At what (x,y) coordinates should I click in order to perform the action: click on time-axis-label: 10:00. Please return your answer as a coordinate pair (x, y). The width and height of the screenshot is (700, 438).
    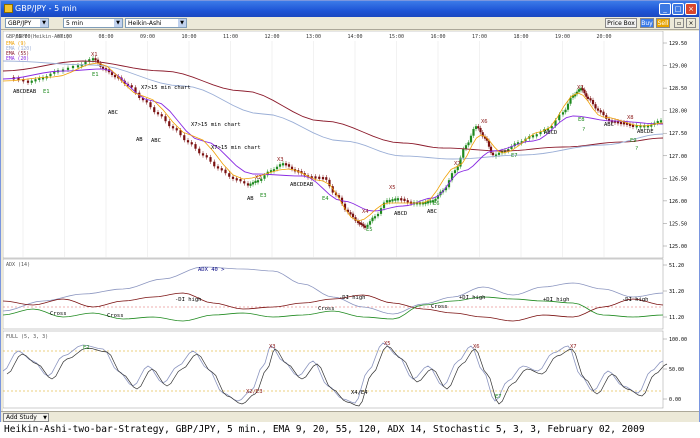
    Looking at the image, I should click on (188, 37).